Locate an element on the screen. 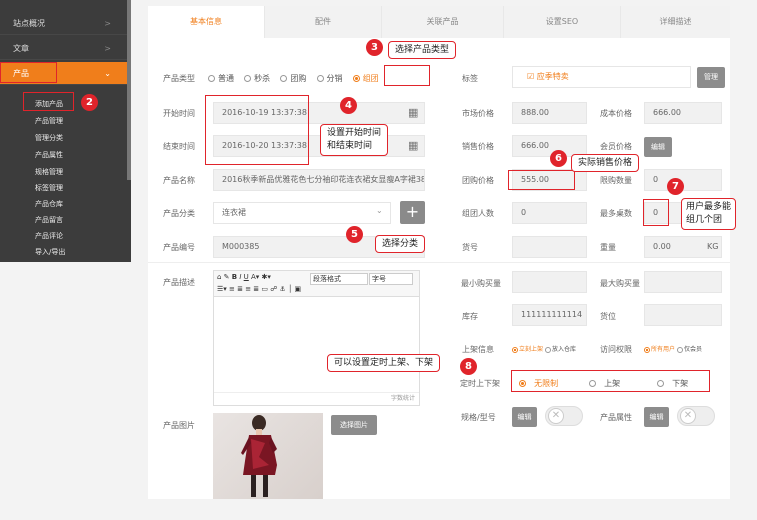 This screenshot has height=520, width=757. radio-warehouse: 放入仓库 is located at coordinates (560, 349).